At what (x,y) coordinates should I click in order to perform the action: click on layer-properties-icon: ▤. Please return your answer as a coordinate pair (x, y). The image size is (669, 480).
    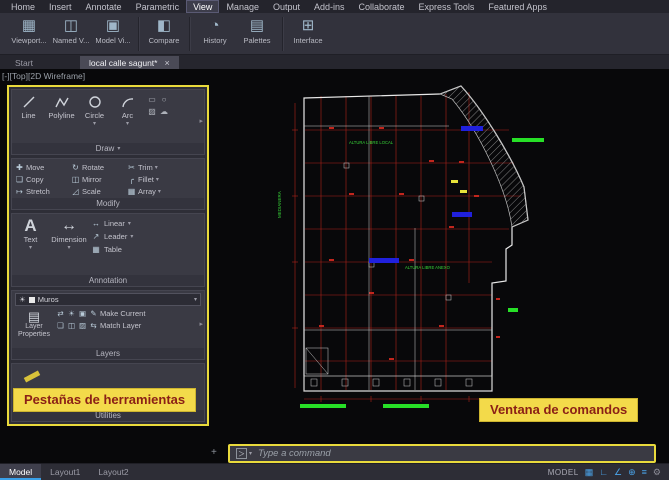
    Looking at the image, I should click on (34, 316).